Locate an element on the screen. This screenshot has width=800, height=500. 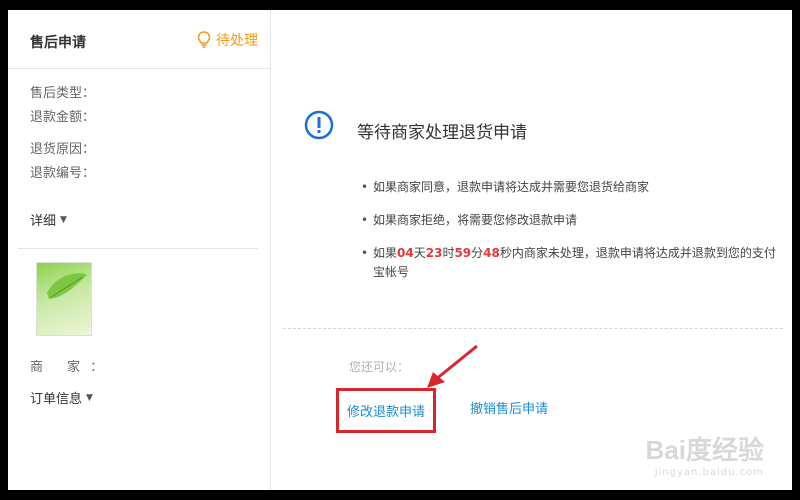
field-label: 退货原因： is located at coordinates (63, 149).